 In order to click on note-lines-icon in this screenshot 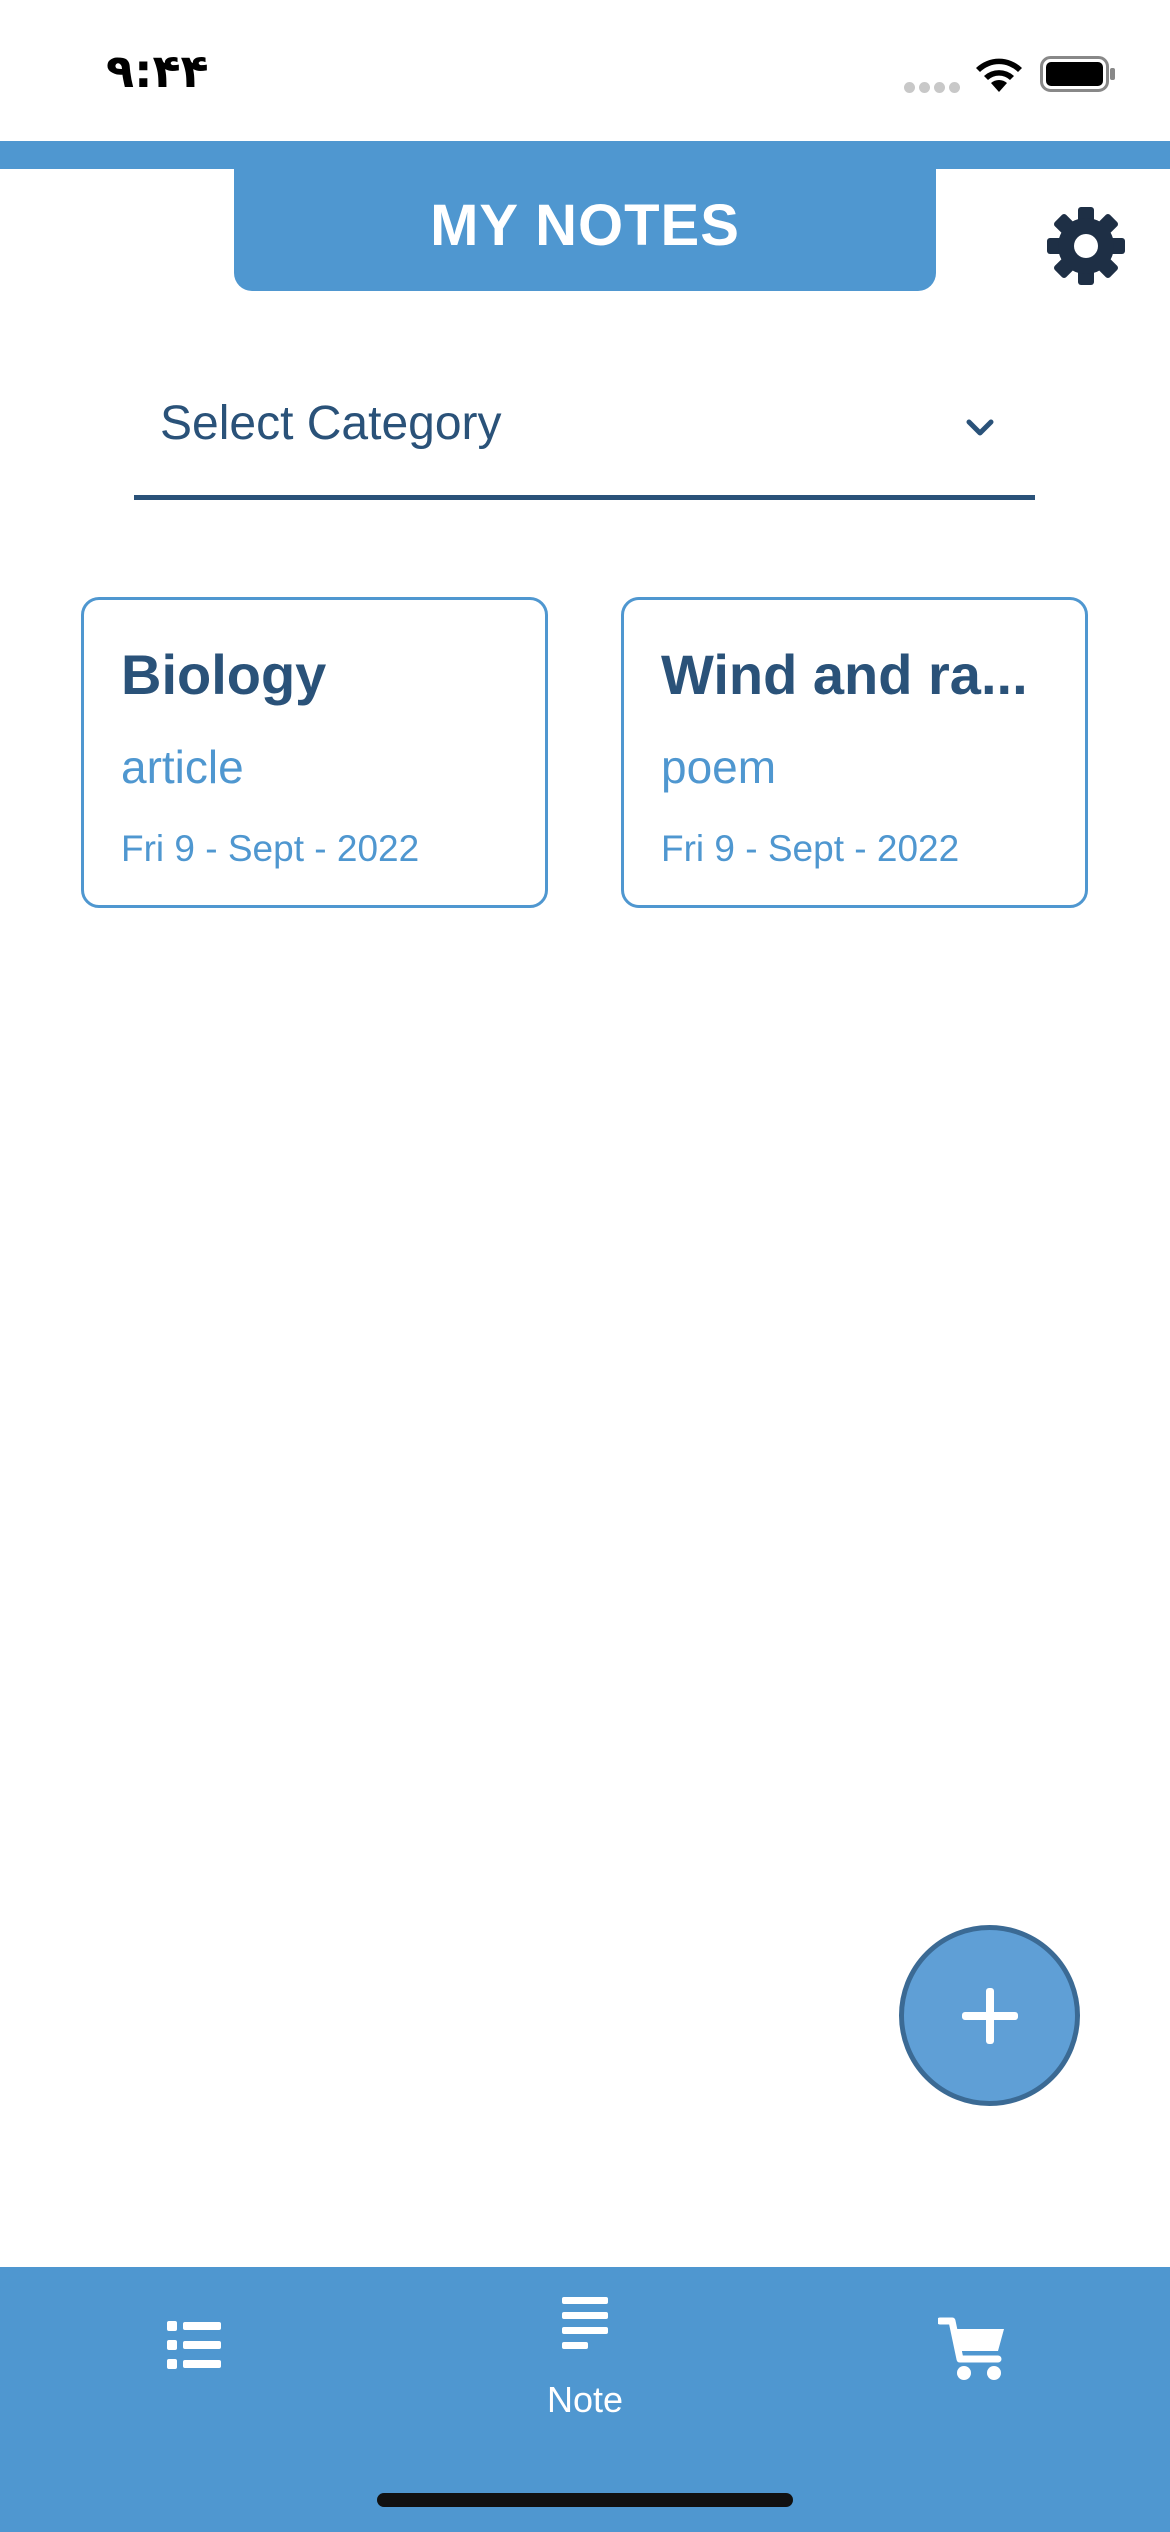, I will do `click(585, 2323)`.